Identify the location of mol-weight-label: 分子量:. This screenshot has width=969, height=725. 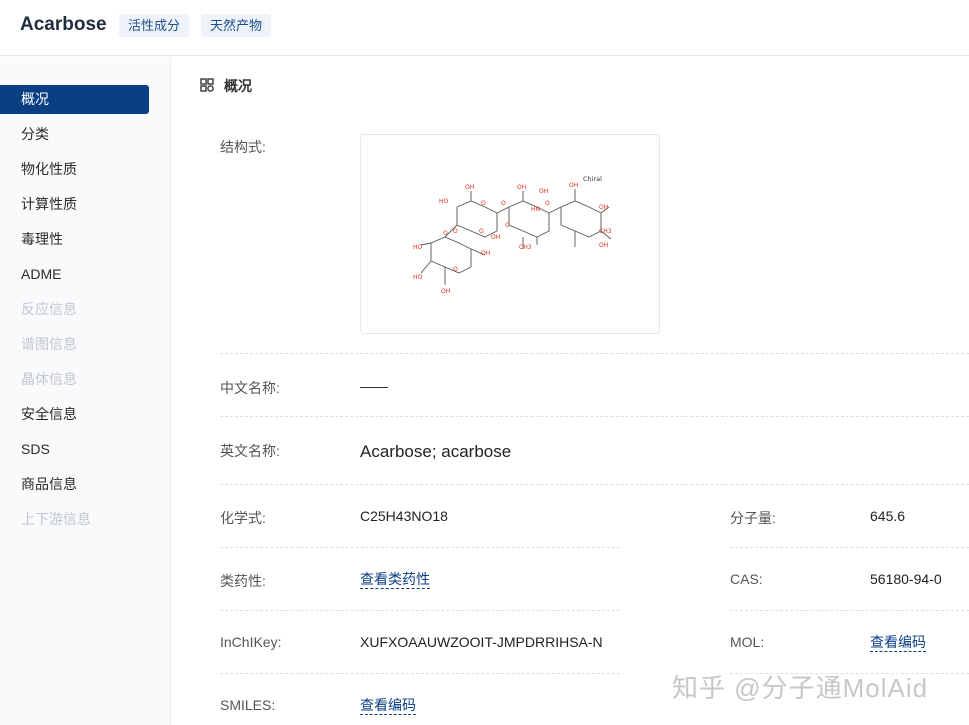
(753, 518).